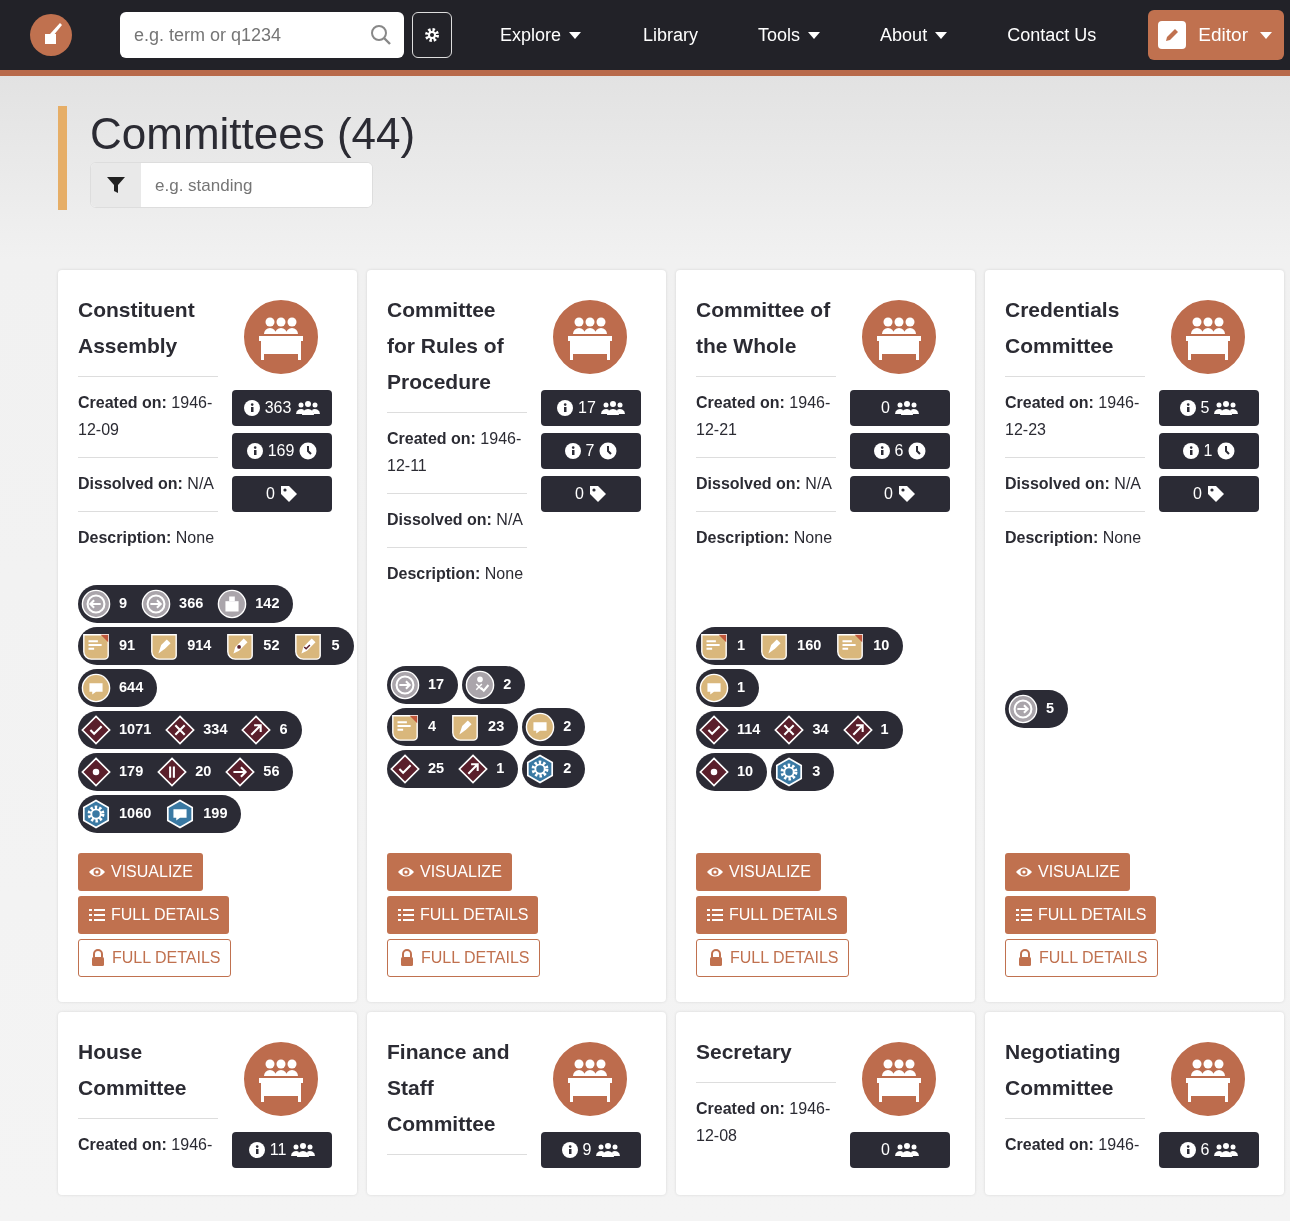 Image resolution: width=1290 pixels, height=1221 pixels. I want to click on count-text: 914, so click(199, 646).